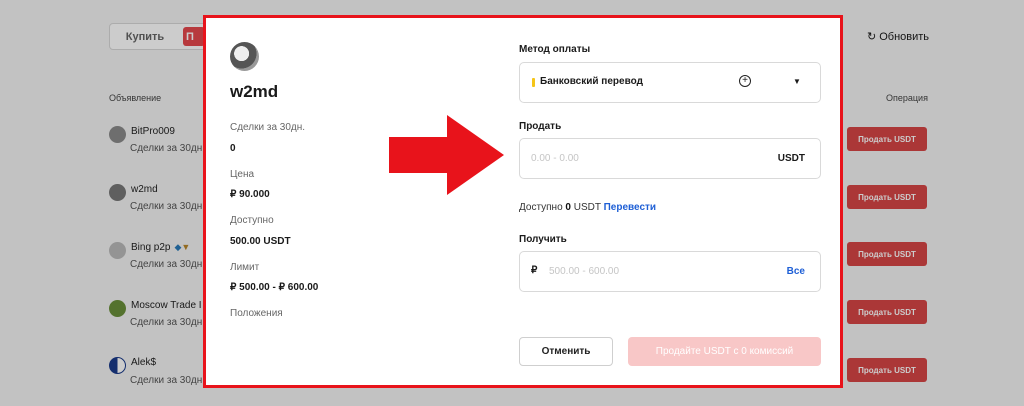 The width and height of the screenshot is (1024, 406). Describe the element at coordinates (791, 158) in the screenshot. I see `sell-currency: USDT` at that location.